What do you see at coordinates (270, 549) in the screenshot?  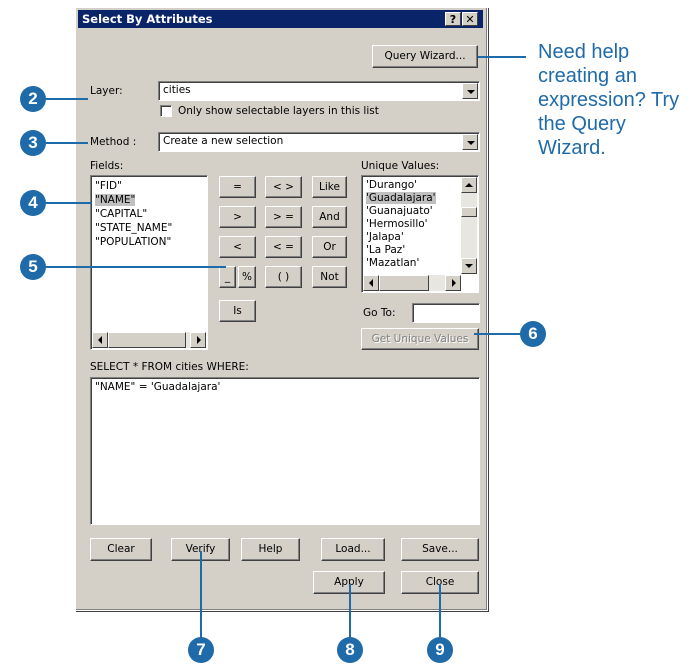 I see `help-button: Help` at bounding box center [270, 549].